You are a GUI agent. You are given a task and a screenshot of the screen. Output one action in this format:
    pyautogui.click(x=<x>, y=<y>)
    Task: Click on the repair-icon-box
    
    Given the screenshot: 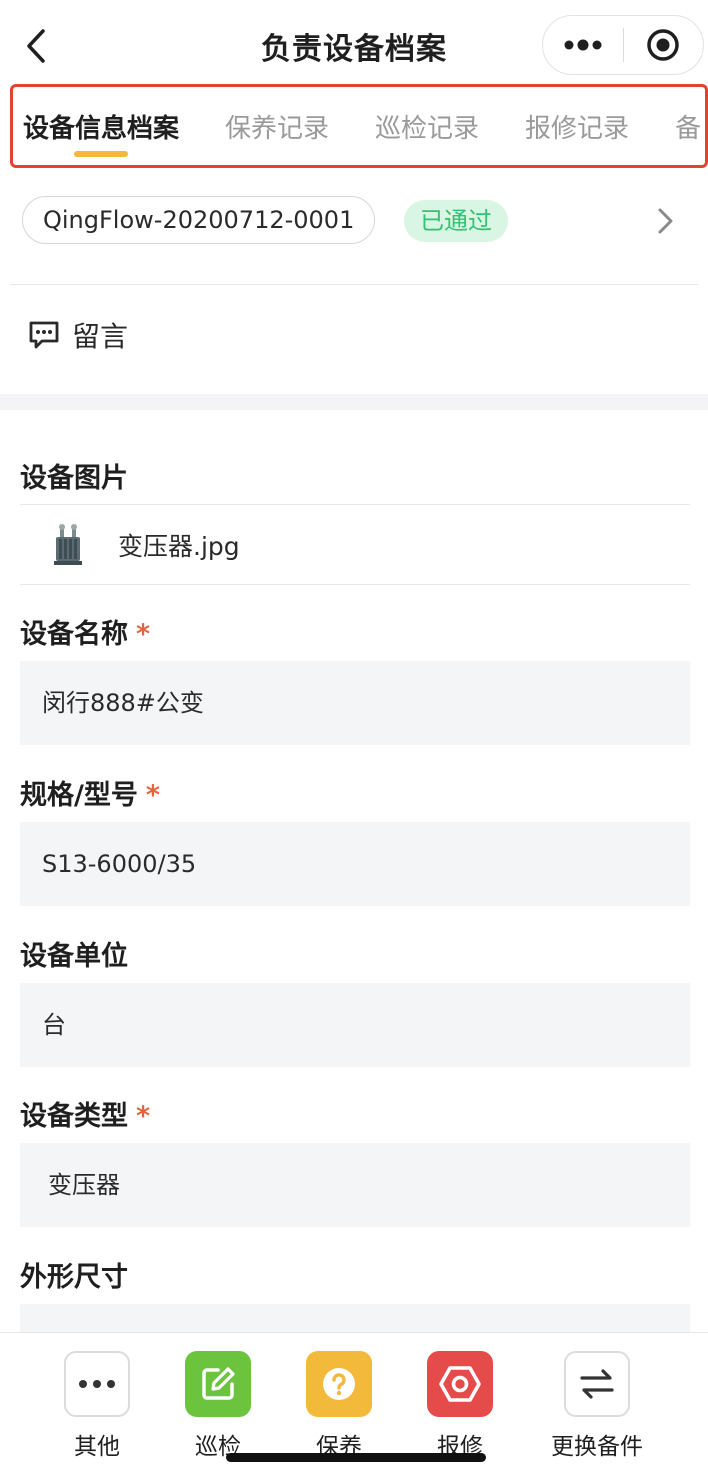 What is the action you would take?
    pyautogui.click(x=460, y=1384)
    